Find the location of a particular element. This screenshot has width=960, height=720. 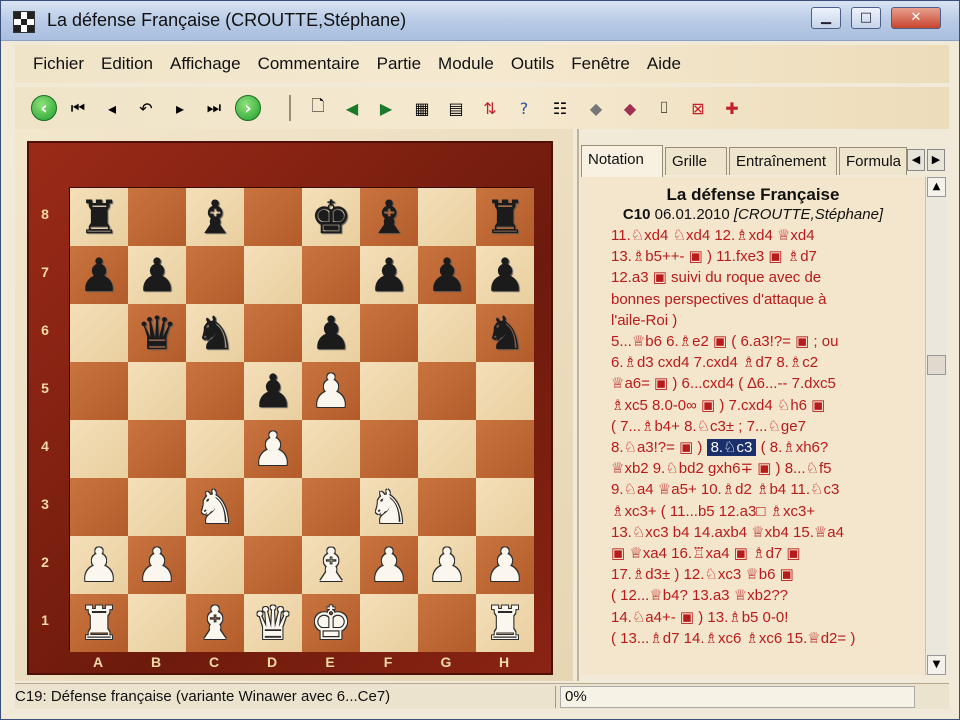

square-f5 is located at coordinates (389, 391).